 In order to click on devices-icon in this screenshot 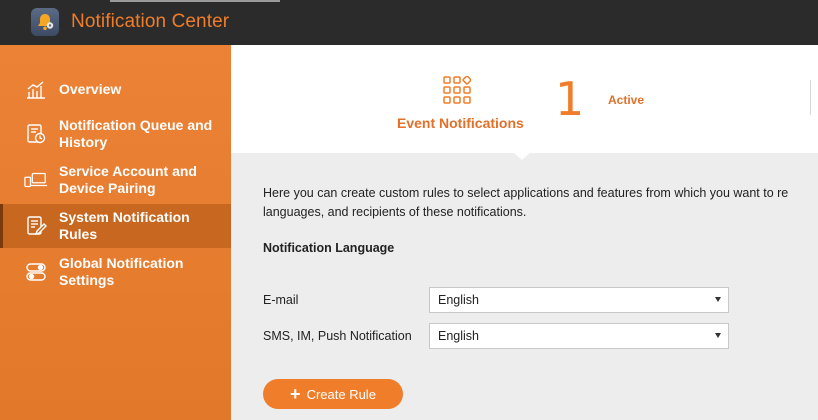, I will do `click(36, 180)`.